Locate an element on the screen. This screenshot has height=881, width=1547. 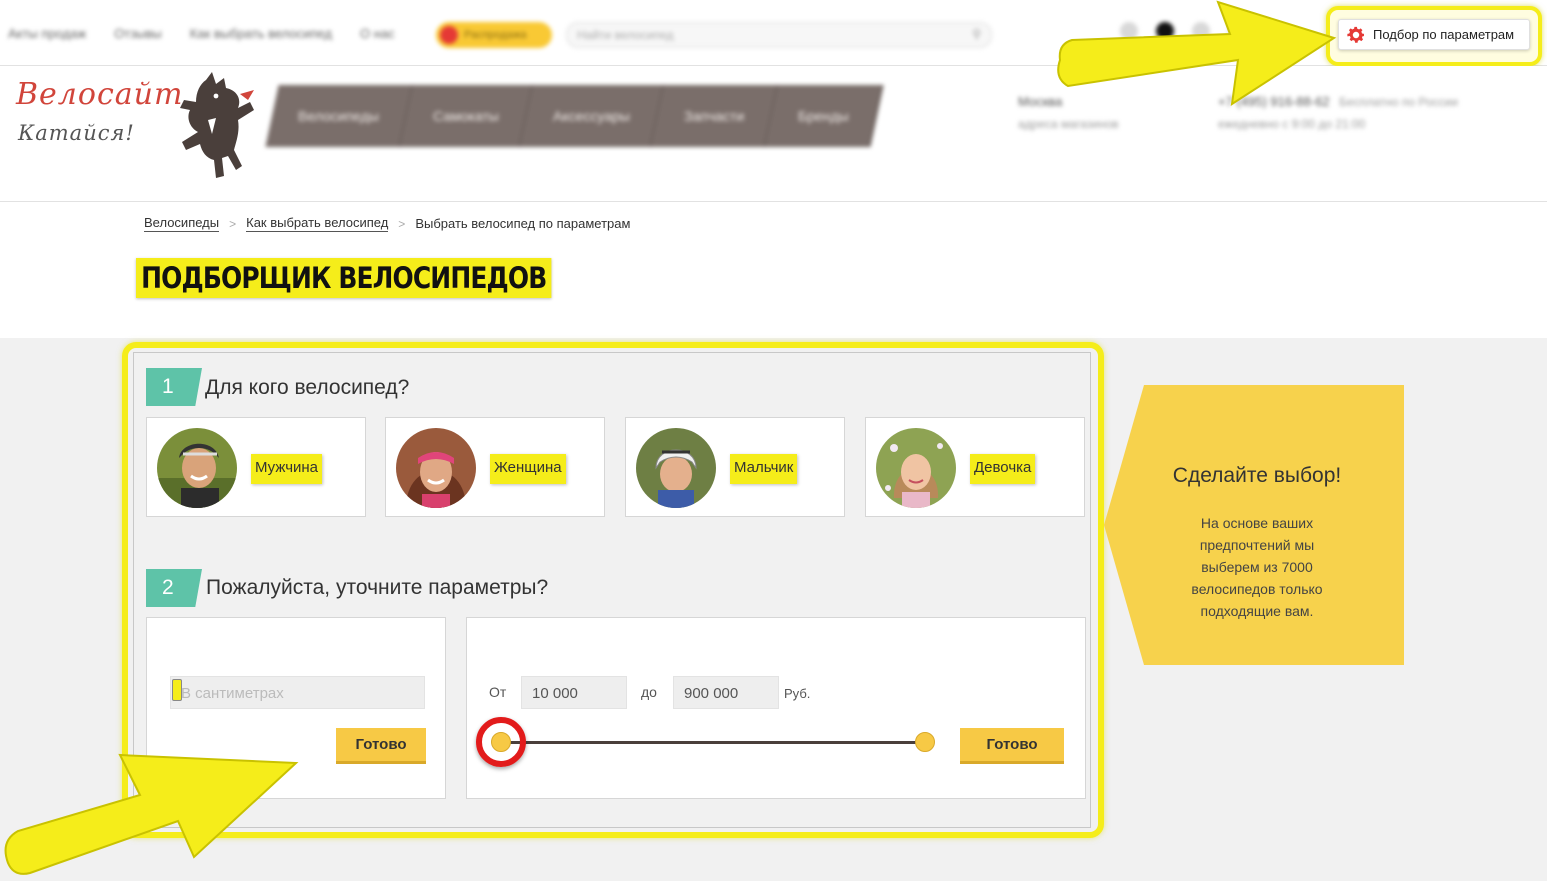
sale-label: Распродажа is located at coordinates (495, 35).